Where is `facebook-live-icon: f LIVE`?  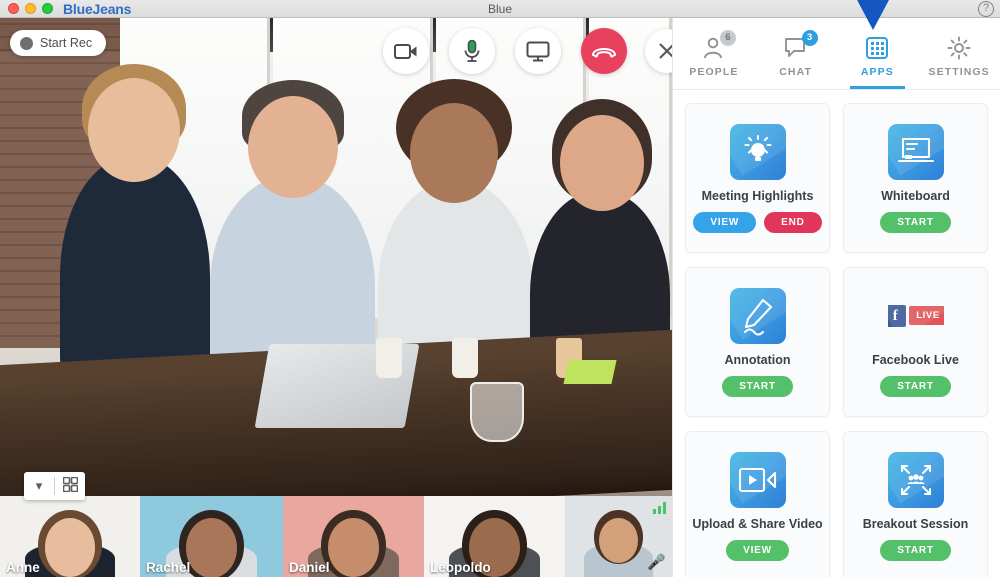 facebook-live-icon: f LIVE is located at coordinates (915, 316).